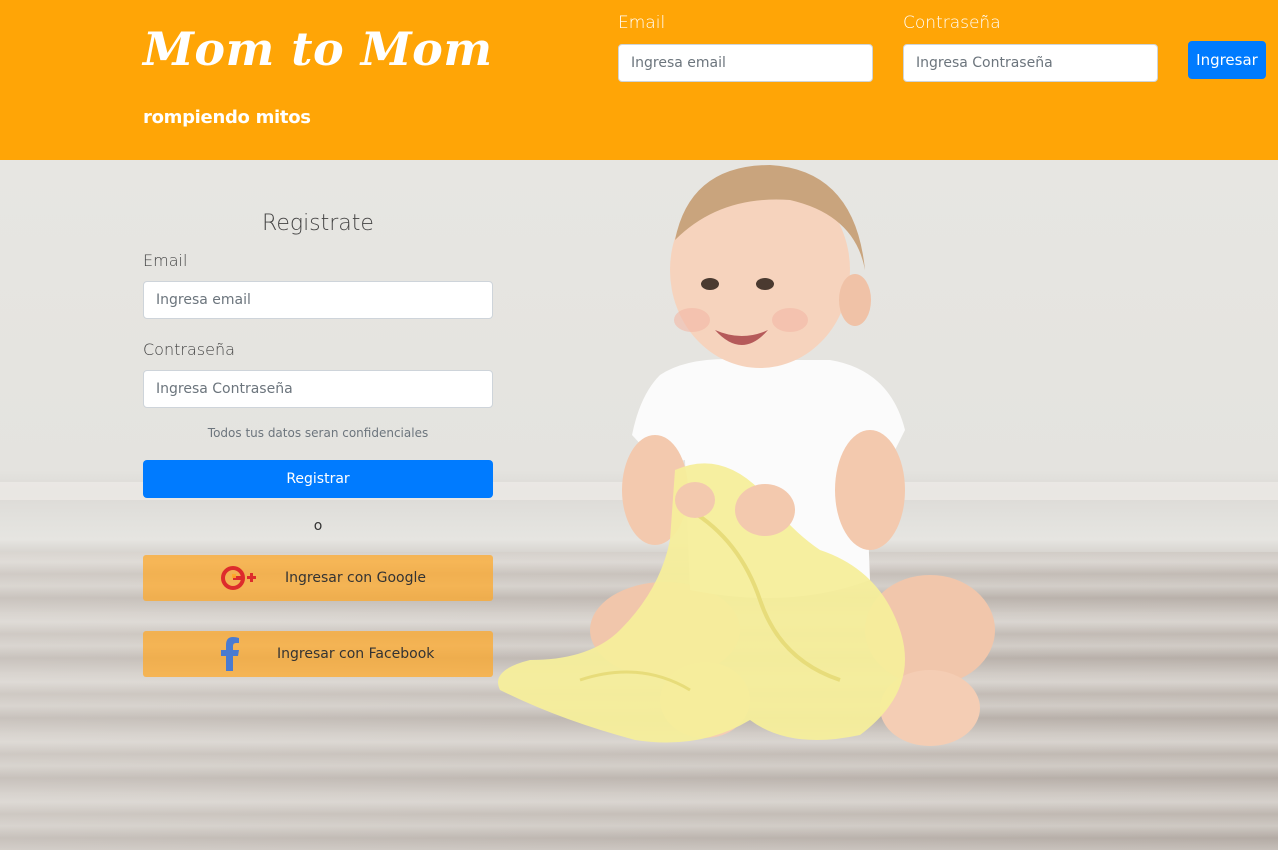 The height and width of the screenshot is (850, 1278). Describe the element at coordinates (318, 300) in the screenshot. I see `register-email-input` at that location.